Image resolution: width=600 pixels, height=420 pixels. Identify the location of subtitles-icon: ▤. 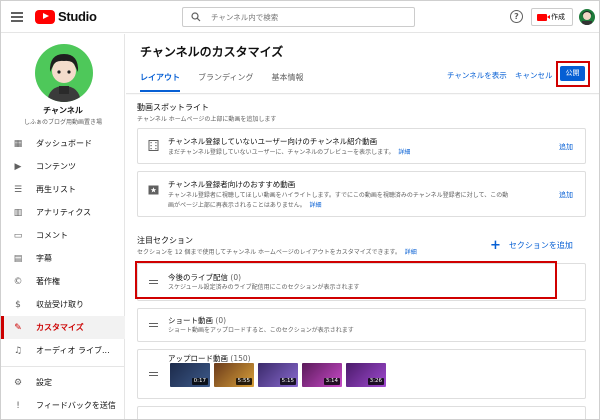
(18, 258).